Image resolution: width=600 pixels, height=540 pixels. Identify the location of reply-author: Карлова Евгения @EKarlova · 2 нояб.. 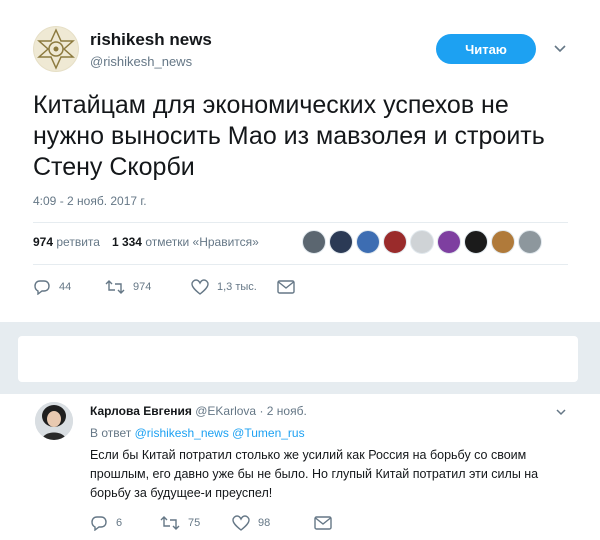
(198, 411).